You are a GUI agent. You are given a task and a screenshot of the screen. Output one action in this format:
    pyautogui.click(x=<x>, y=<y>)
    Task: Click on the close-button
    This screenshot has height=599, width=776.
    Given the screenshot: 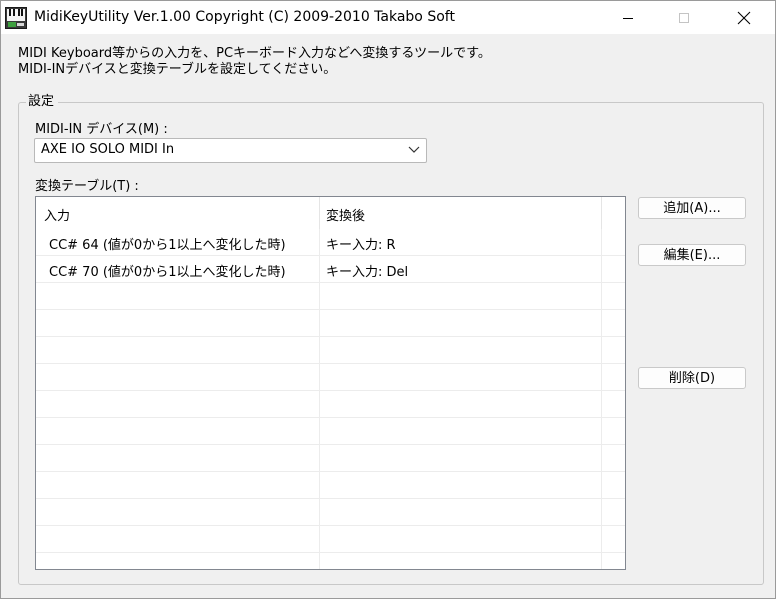 What is the action you would take?
    pyautogui.click(x=744, y=17)
    